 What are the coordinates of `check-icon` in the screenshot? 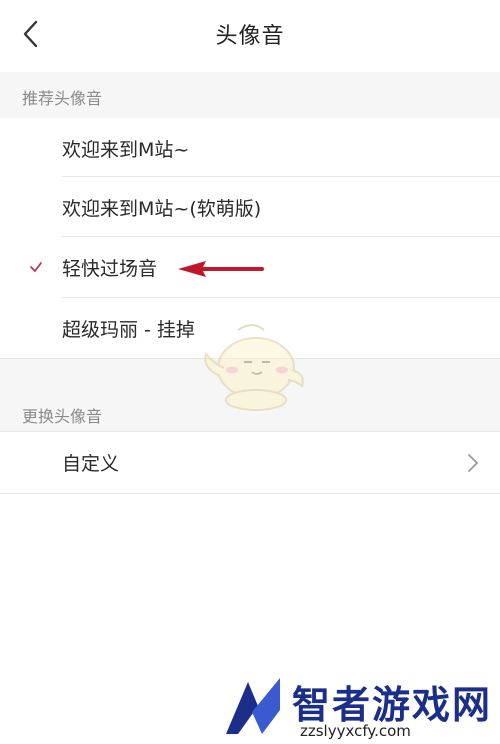 It's located at (36, 267).